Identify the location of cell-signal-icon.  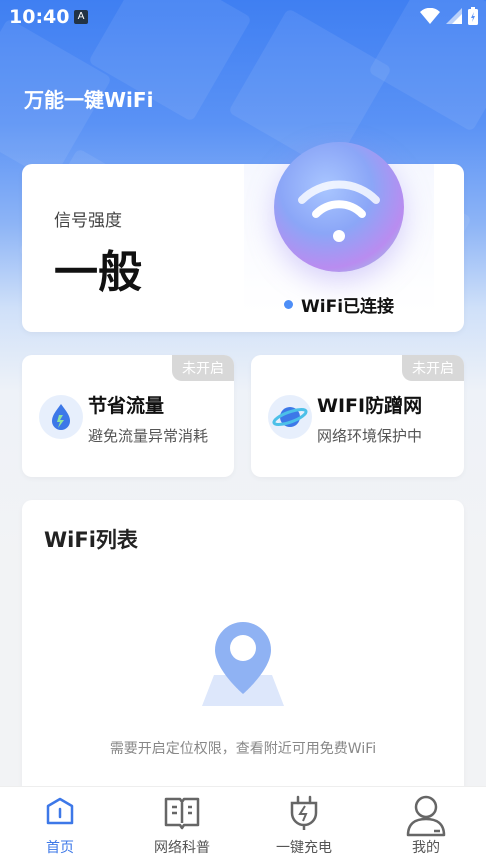
(454, 16).